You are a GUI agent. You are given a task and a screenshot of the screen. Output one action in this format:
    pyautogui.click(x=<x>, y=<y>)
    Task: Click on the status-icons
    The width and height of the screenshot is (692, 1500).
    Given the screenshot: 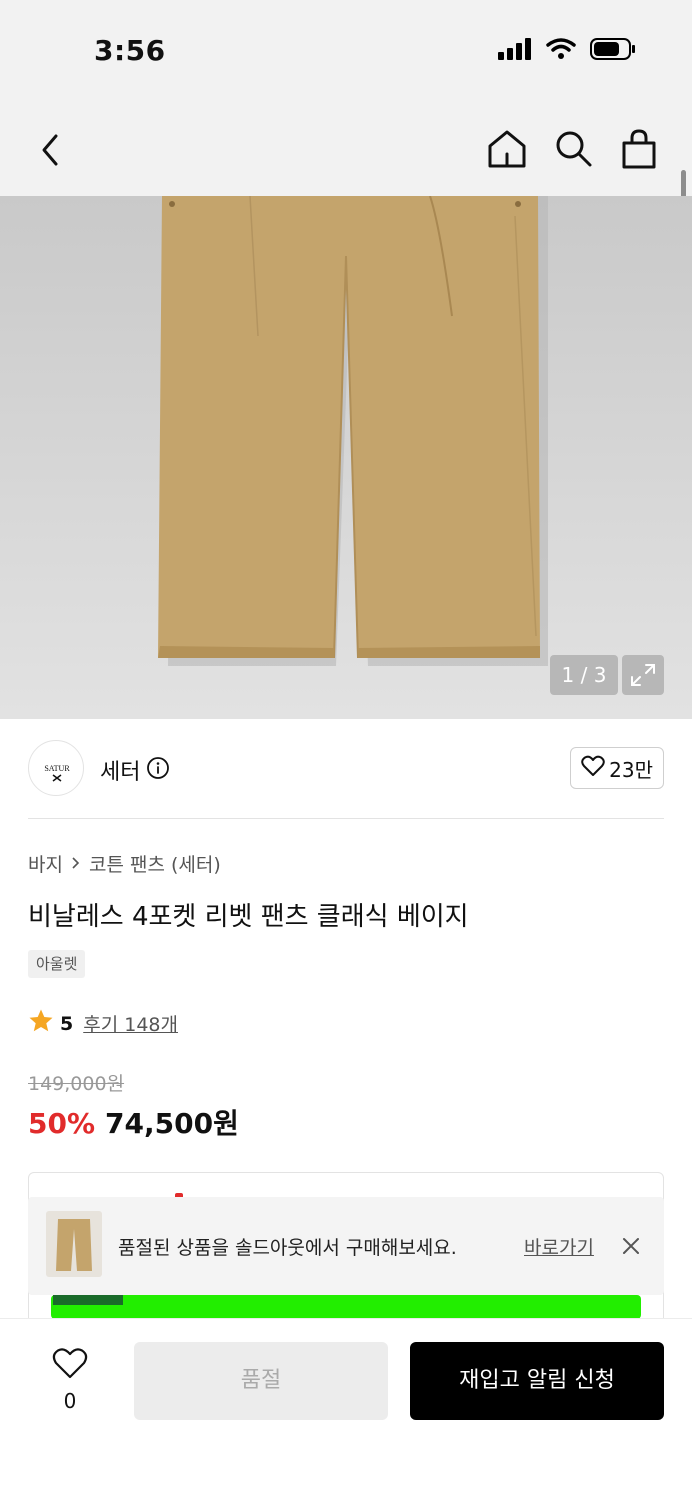 What is the action you would take?
    pyautogui.click(x=567, y=51)
    